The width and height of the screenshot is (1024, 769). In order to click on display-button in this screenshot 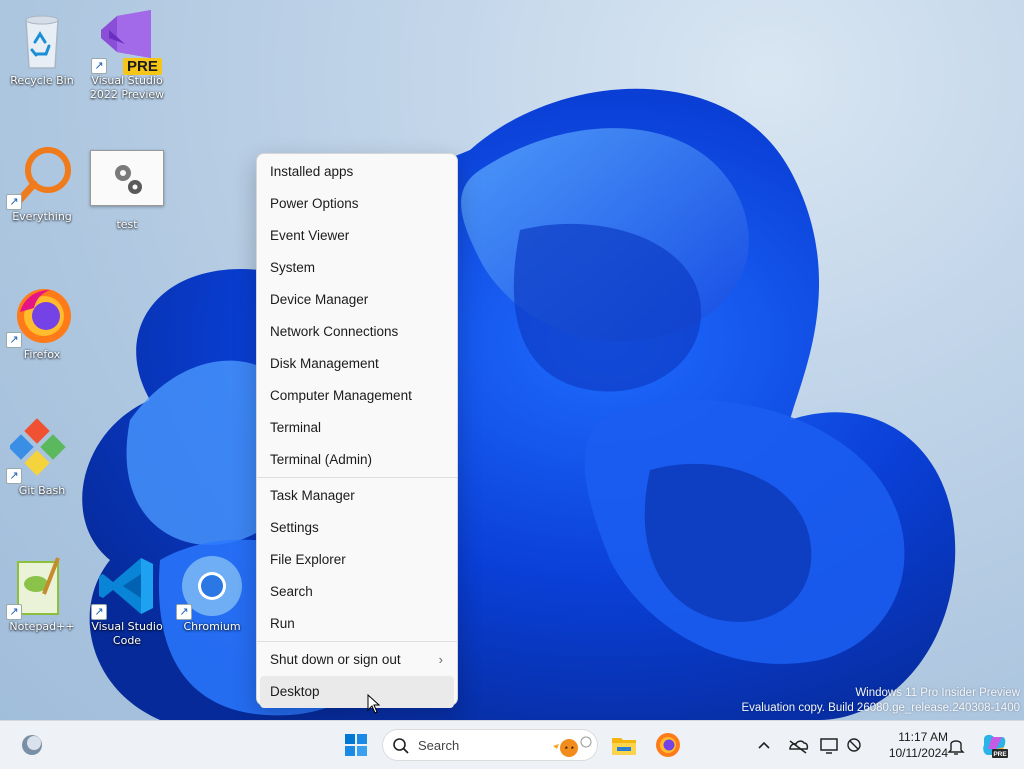, I will do `click(830, 745)`.